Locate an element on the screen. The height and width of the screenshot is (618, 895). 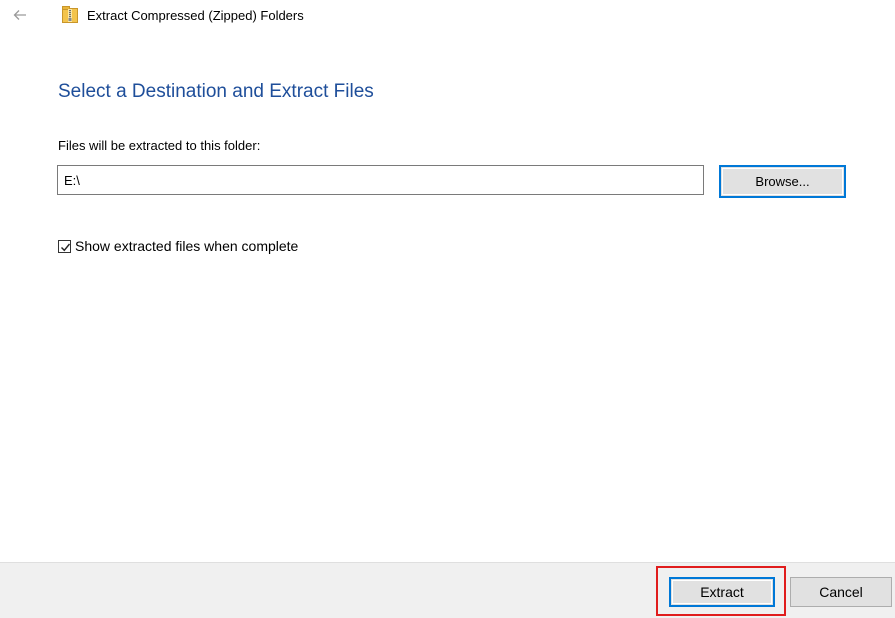
show-files-checkbox is located at coordinates (64, 246).